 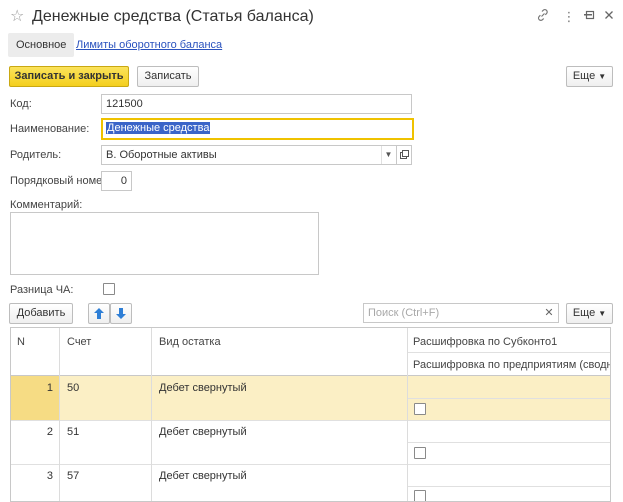 I want to click on cell-n: 1, so click(x=49, y=388).